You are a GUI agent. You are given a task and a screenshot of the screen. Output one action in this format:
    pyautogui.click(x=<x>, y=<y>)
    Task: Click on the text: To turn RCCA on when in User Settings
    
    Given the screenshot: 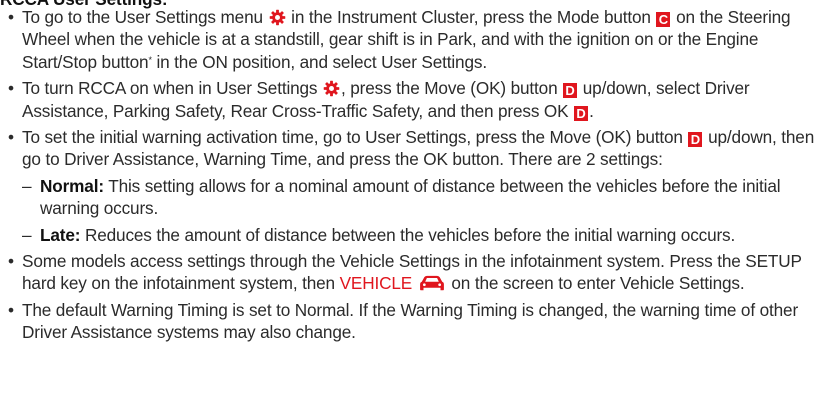 What is the action you would take?
    pyautogui.click(x=170, y=88)
    